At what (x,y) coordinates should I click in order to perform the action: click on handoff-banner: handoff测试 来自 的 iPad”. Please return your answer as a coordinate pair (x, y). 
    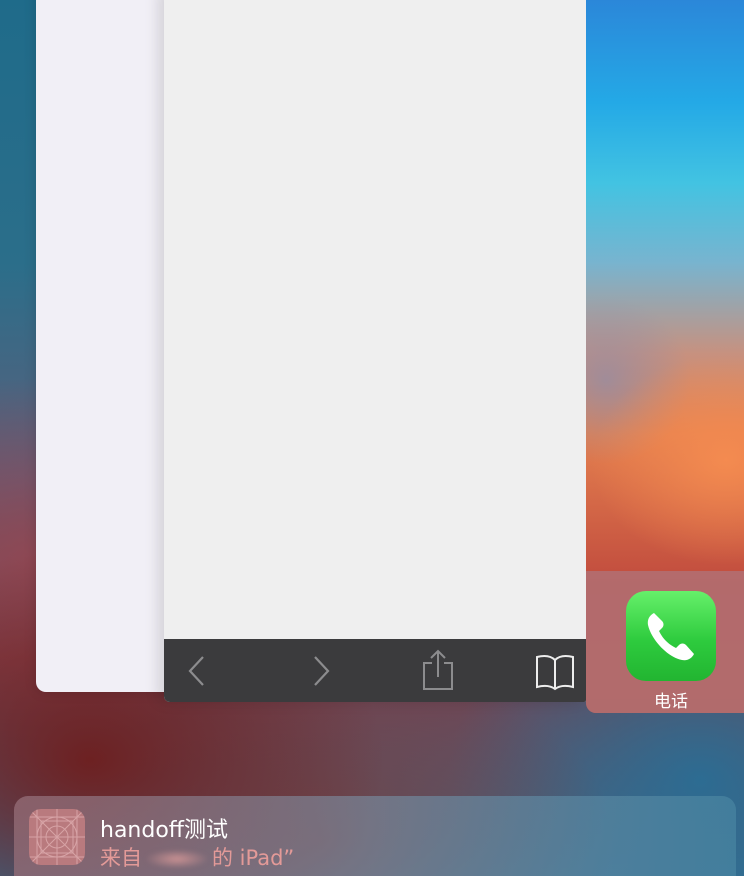
    Looking at the image, I should click on (375, 836).